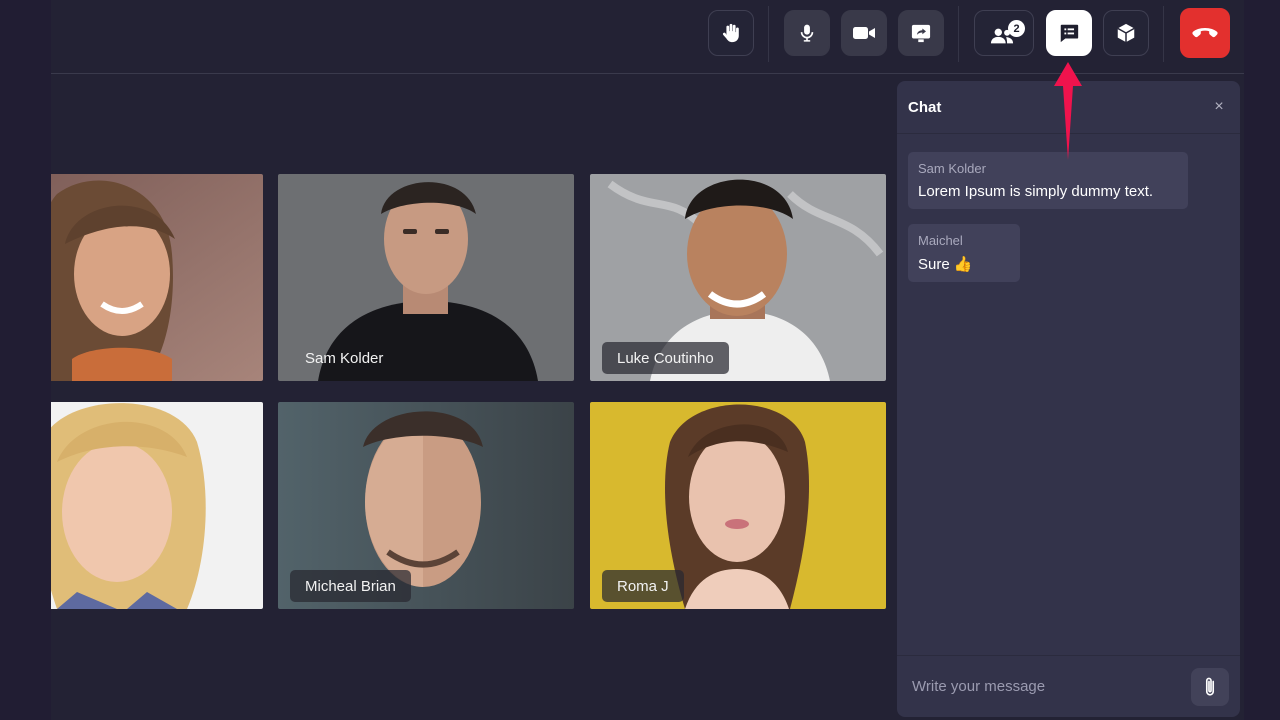 Image resolution: width=1280 pixels, height=720 pixels. I want to click on raise-hand-button, so click(731, 33).